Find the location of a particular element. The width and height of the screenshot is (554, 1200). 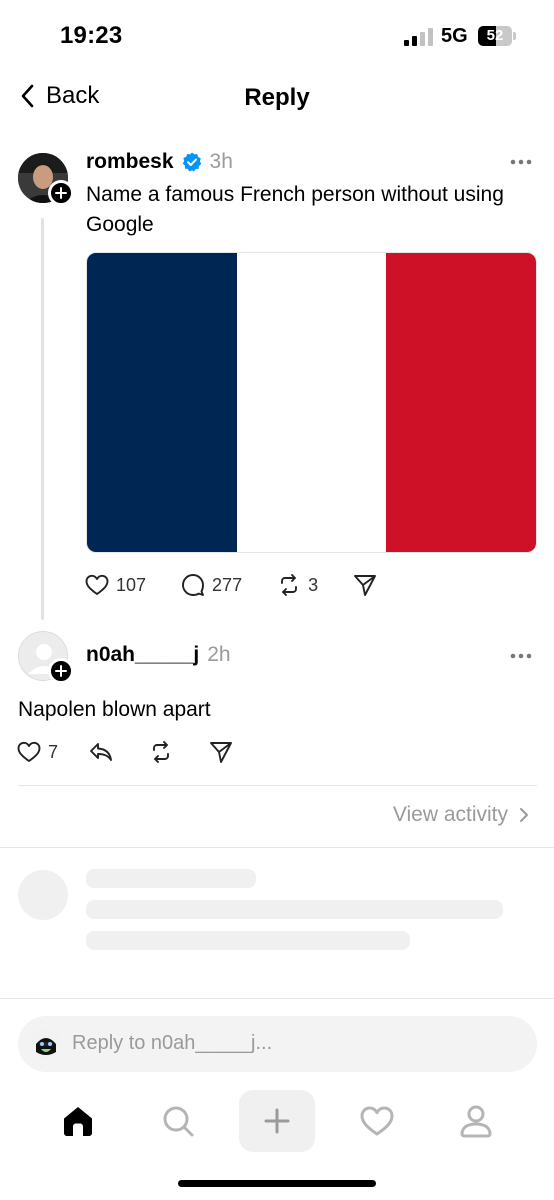

flag-stripe-white is located at coordinates (311, 402).